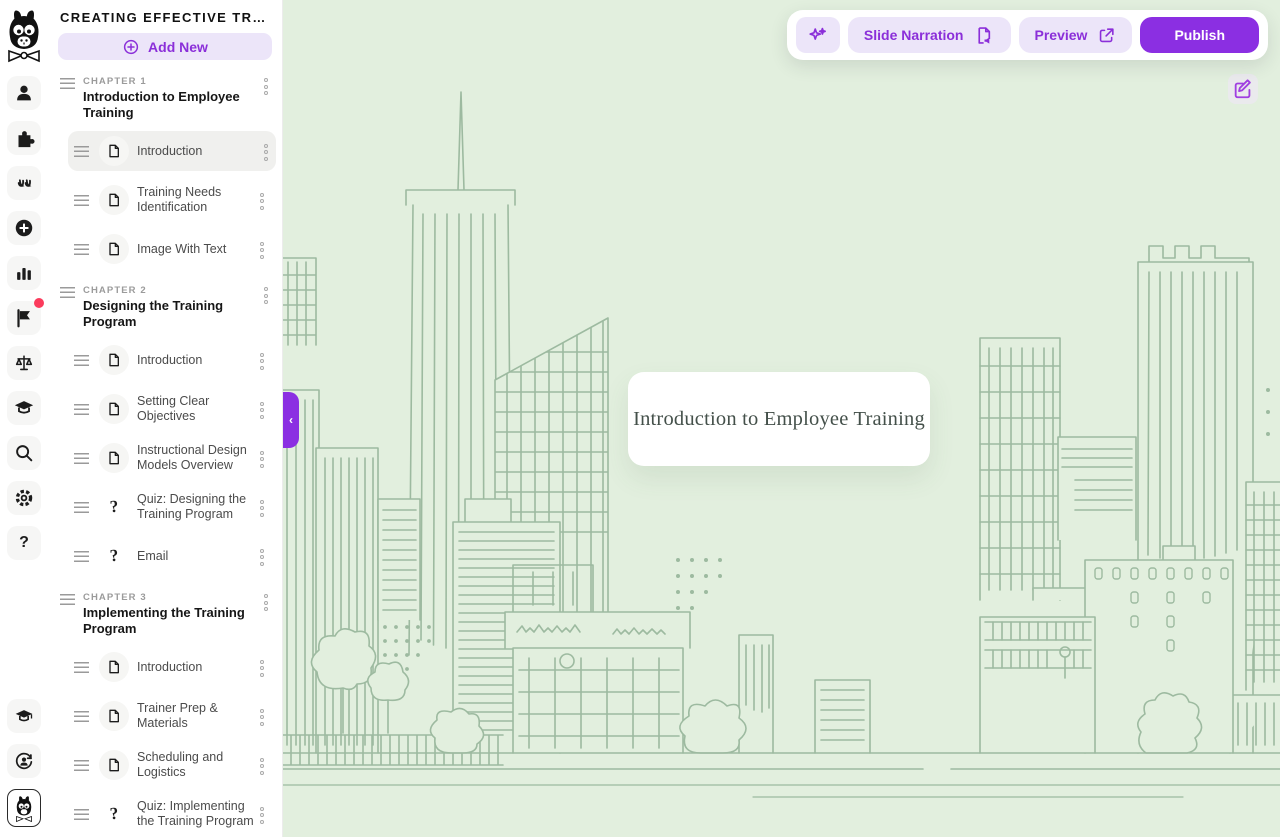 Image resolution: width=1280 pixels, height=837 pixels. I want to click on lesson-row: Trainer Prep & Materials, so click(170, 716).